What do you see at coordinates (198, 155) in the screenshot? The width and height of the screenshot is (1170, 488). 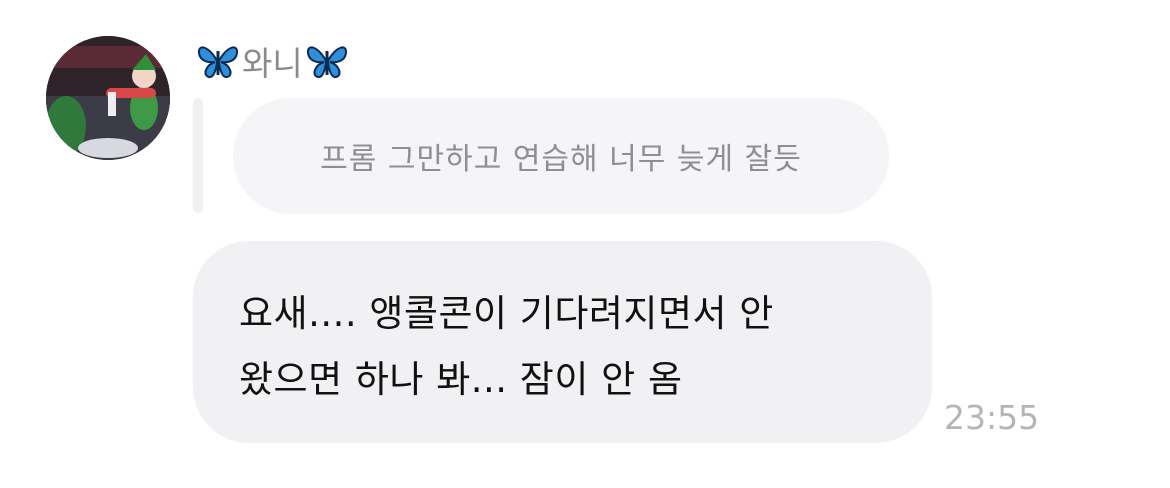 I see `reply-indicator-bar` at bounding box center [198, 155].